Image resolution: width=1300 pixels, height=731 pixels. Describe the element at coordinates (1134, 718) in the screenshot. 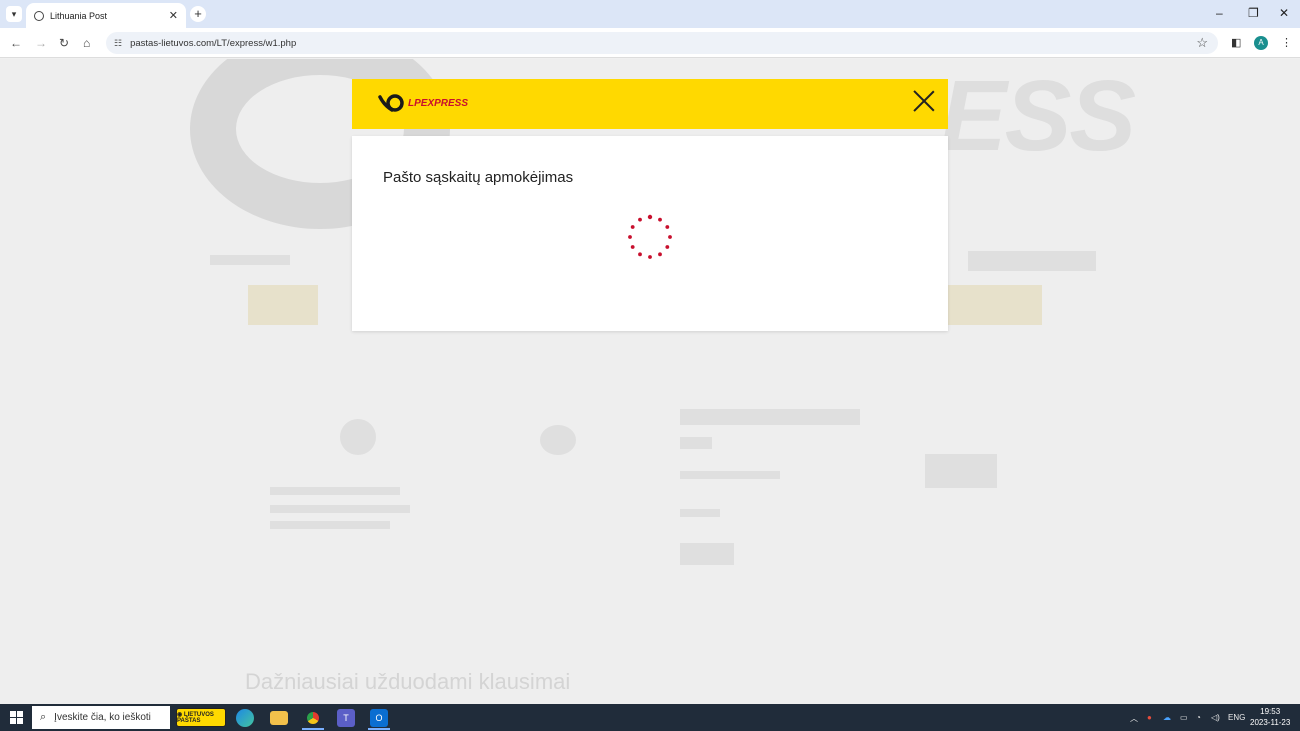

I see `tray-chevron-icon: ︿` at that location.